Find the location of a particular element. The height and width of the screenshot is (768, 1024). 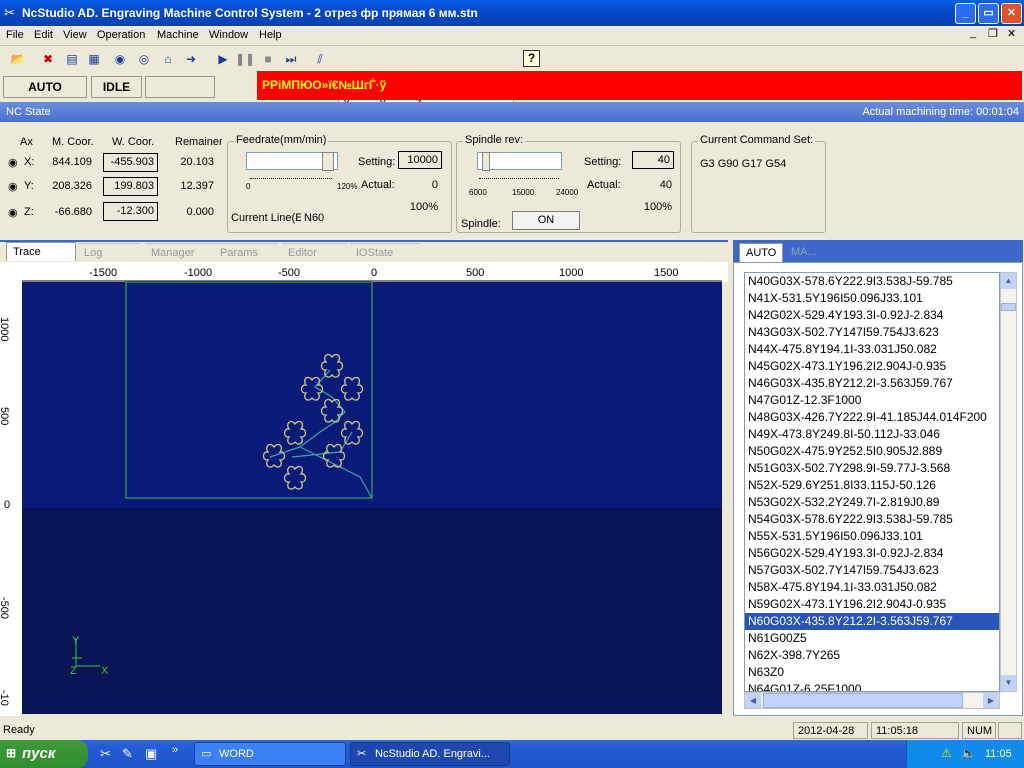

tab-log: Log is located at coordinates (109, 252).